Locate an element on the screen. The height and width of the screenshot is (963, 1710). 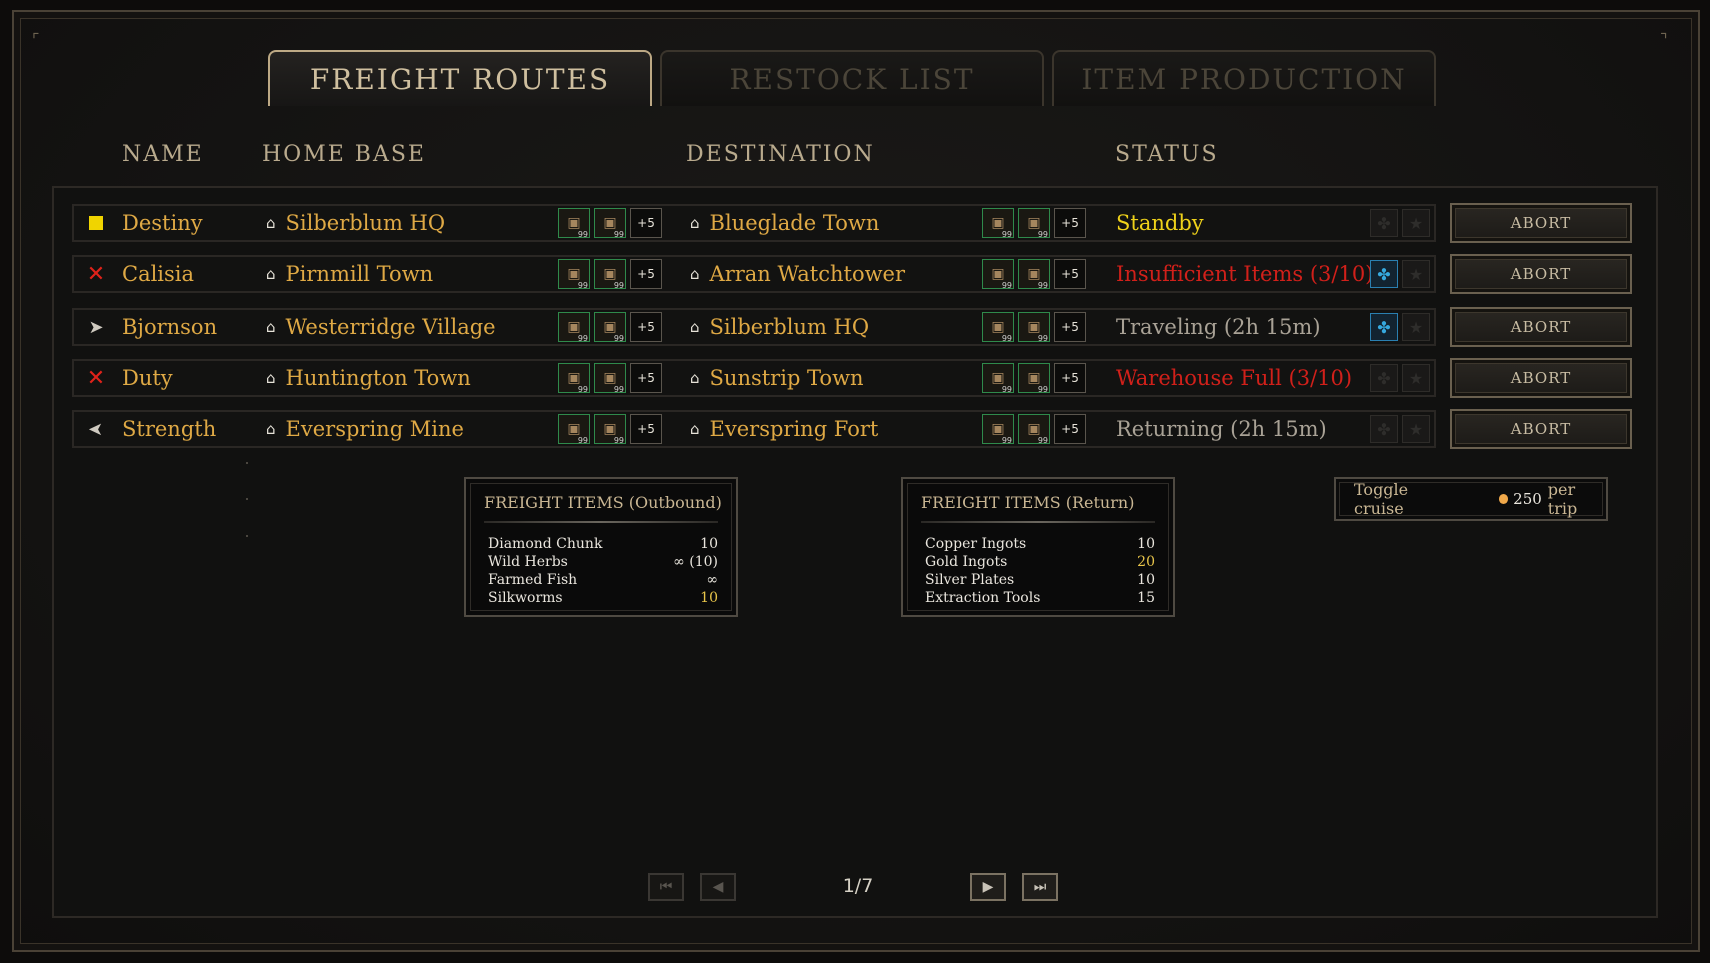
arrow-left-icon: ➤ is located at coordinates (96, 429).